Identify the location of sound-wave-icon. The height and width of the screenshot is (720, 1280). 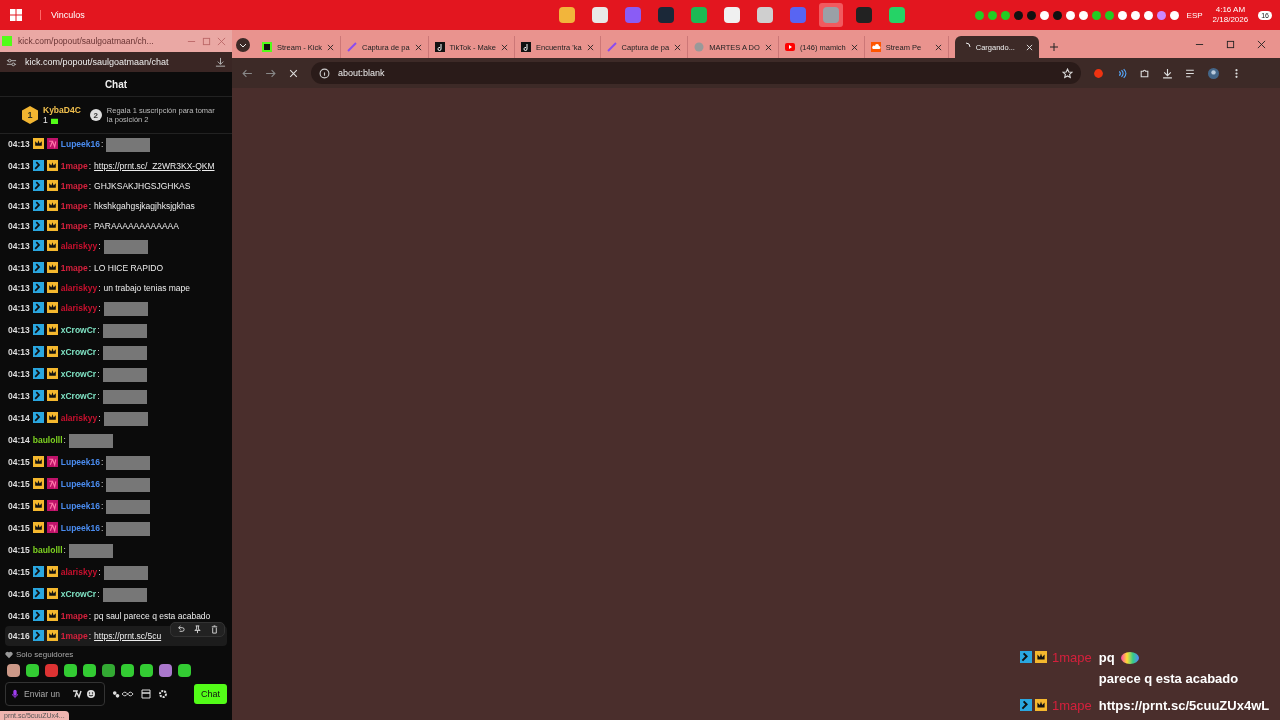
(1121, 73).